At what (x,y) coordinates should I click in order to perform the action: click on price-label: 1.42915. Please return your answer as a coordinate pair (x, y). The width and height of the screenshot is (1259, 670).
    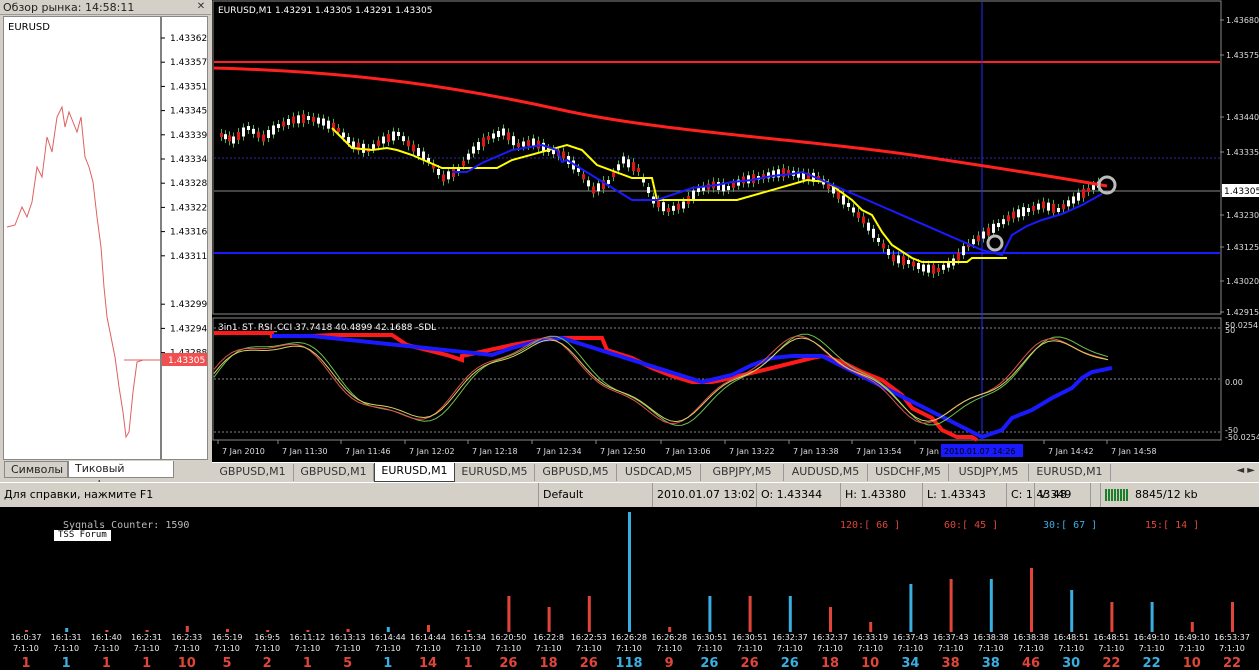
    Looking at the image, I should click on (1242, 312).